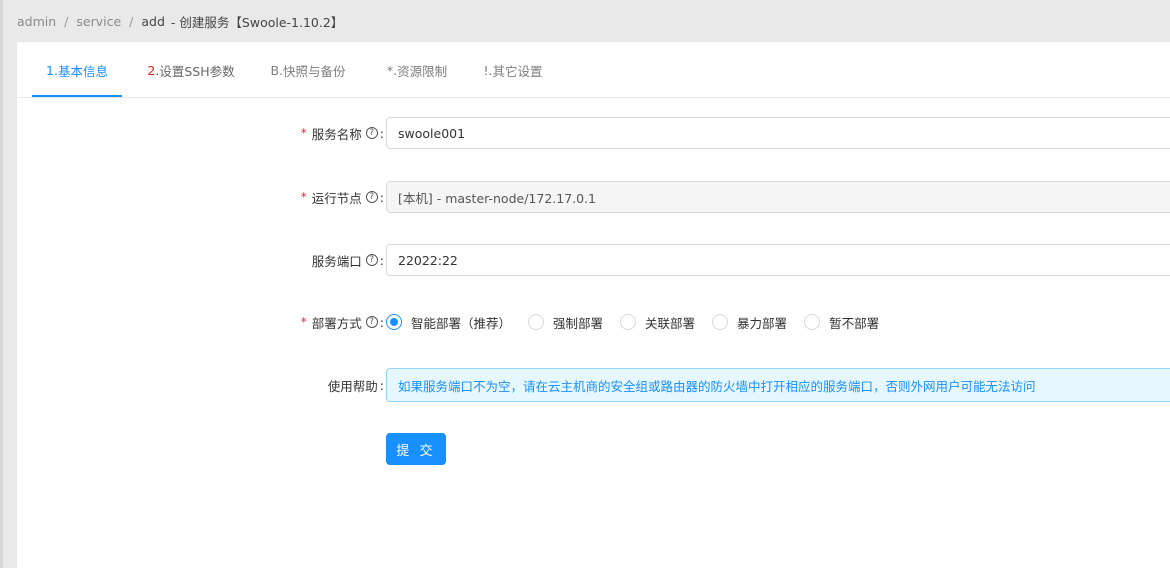 The height and width of the screenshot is (568, 1170). Describe the element at coordinates (422, 71) in the screenshot. I see `tab-label: 资源限制` at that location.